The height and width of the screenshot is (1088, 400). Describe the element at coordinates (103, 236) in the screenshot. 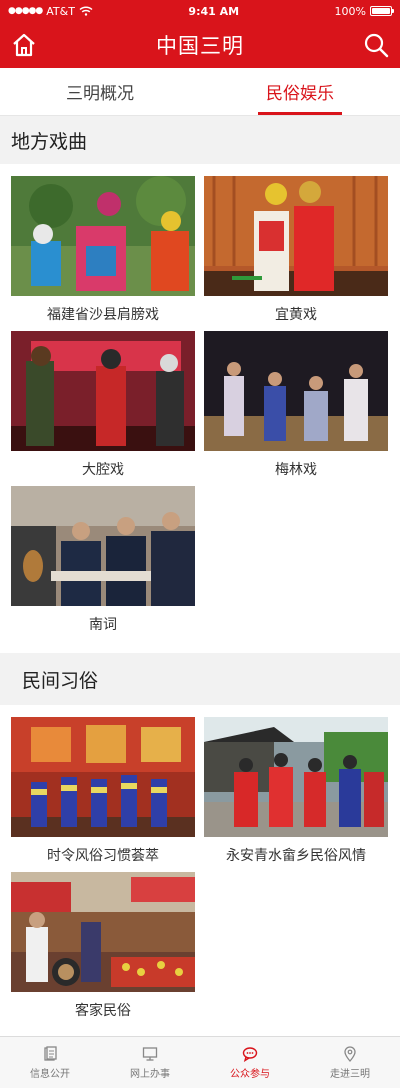

I see `thumbnail-shaxian-shoulder-opera` at that location.